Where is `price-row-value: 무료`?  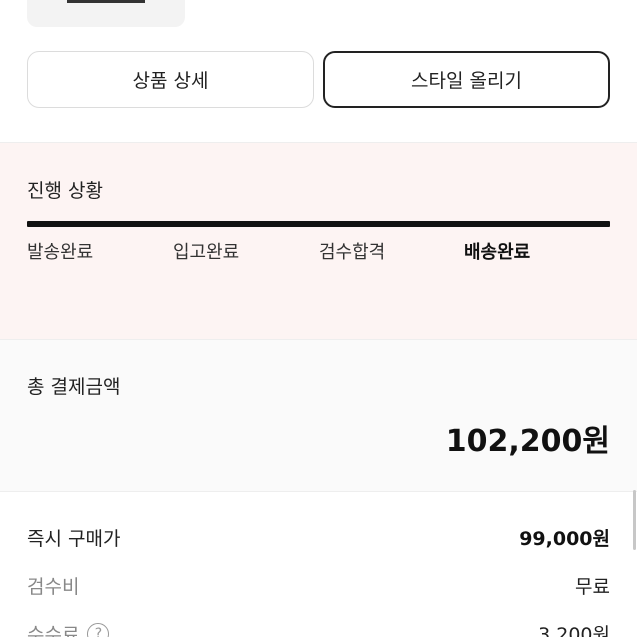 price-row-value: 무료 is located at coordinates (592, 587).